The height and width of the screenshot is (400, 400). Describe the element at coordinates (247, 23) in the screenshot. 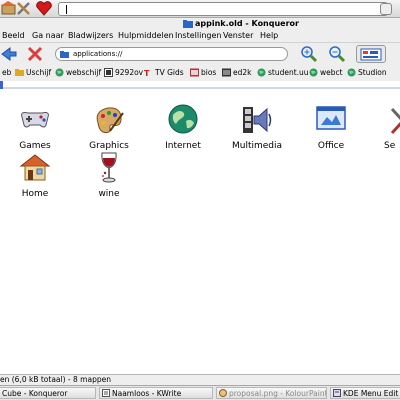

I see `window-title: appink.old - Konqueror` at that location.